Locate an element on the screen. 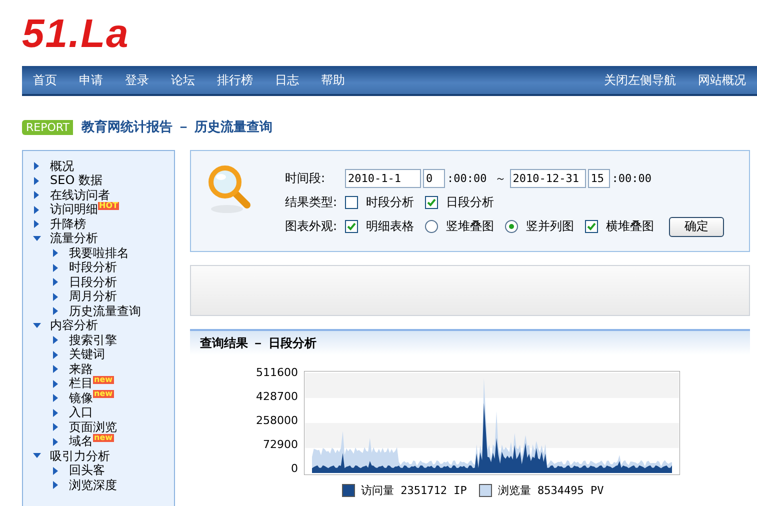 This screenshot has height=506, width=757. nav-link: 网站概况 is located at coordinates (722, 80).